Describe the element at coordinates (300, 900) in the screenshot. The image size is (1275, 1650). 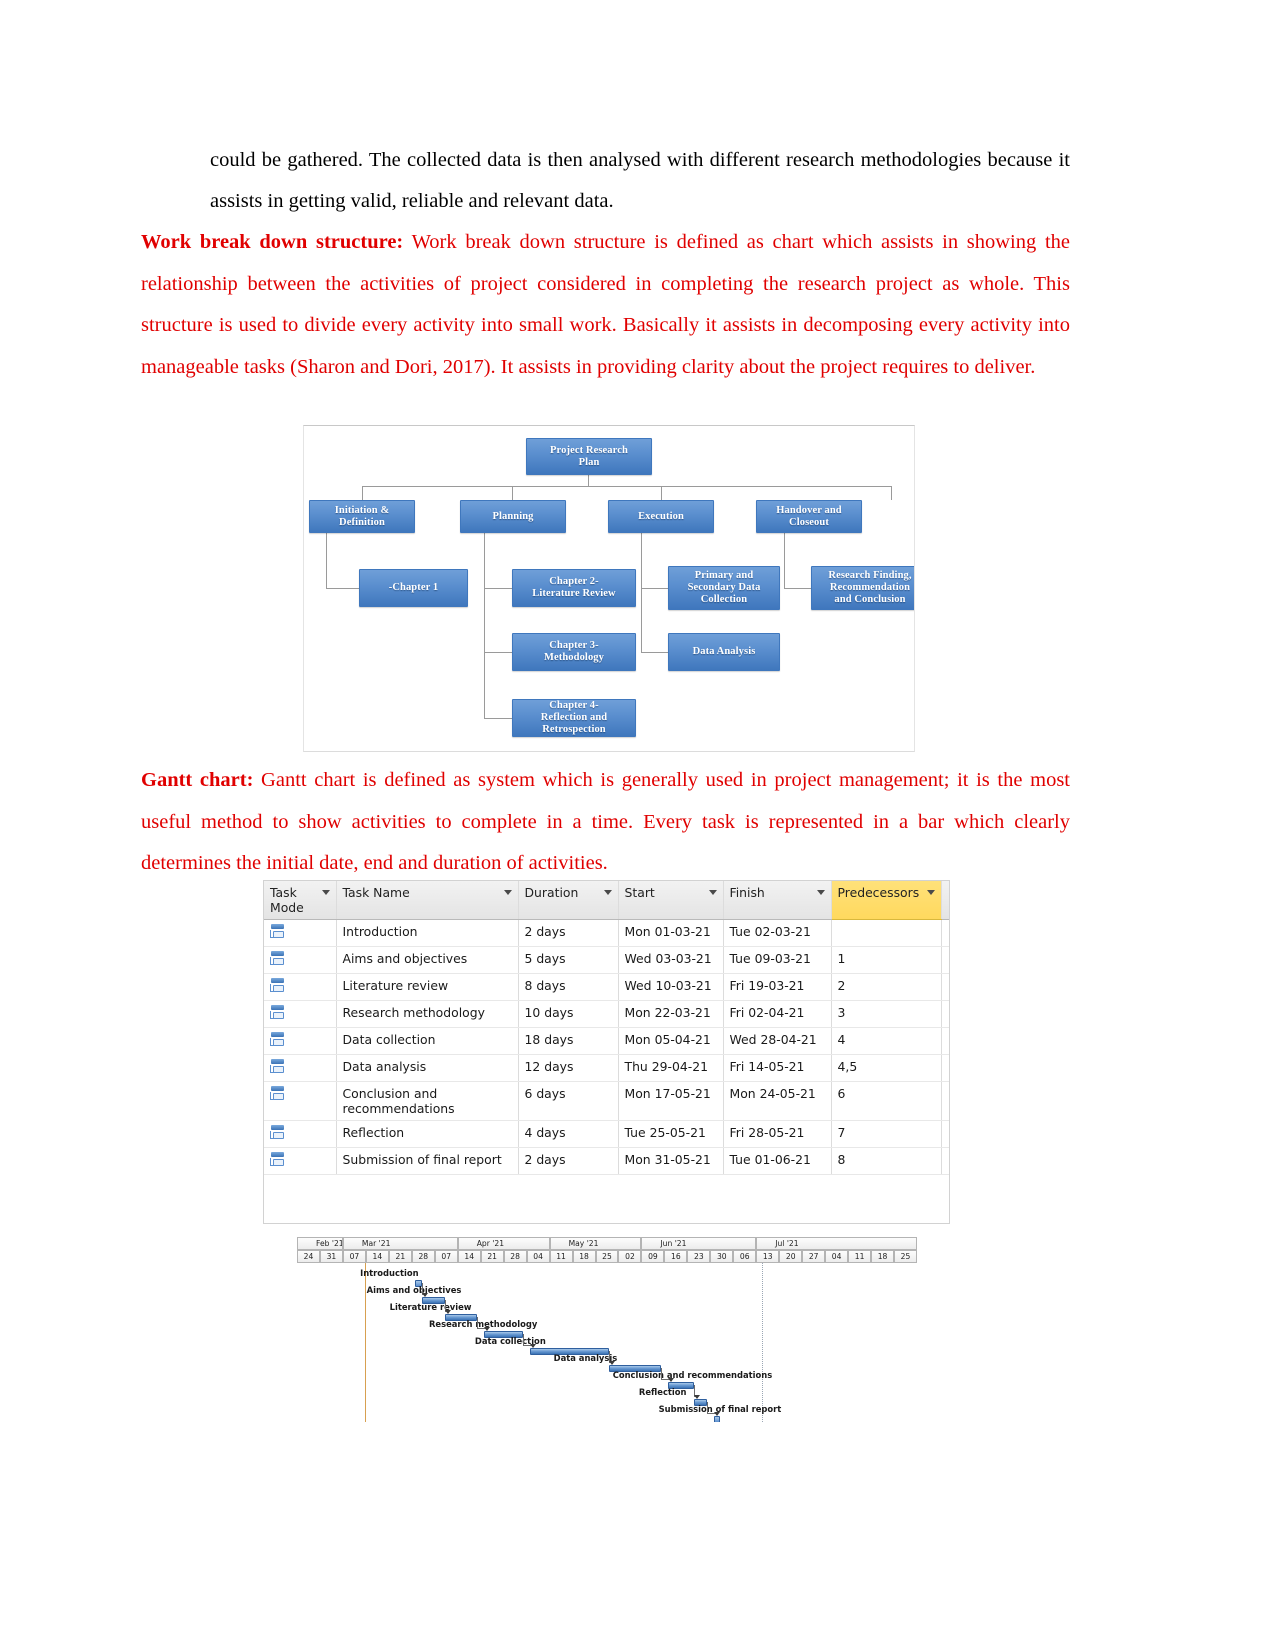
I see `col-header-task-mode: Task Mode` at that location.